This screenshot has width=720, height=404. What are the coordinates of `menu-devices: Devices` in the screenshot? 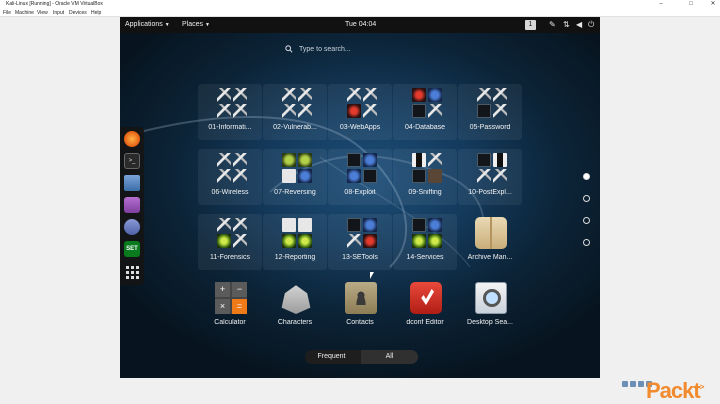 It's located at (78, 13).